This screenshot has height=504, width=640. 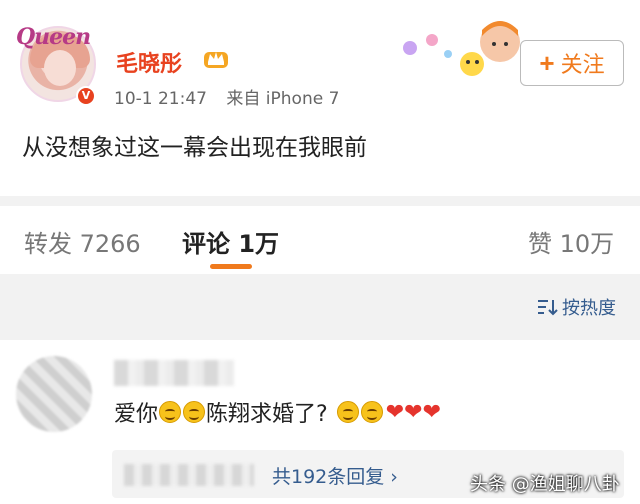 I want to click on commenter-name-blurred, so click(x=174, y=373).